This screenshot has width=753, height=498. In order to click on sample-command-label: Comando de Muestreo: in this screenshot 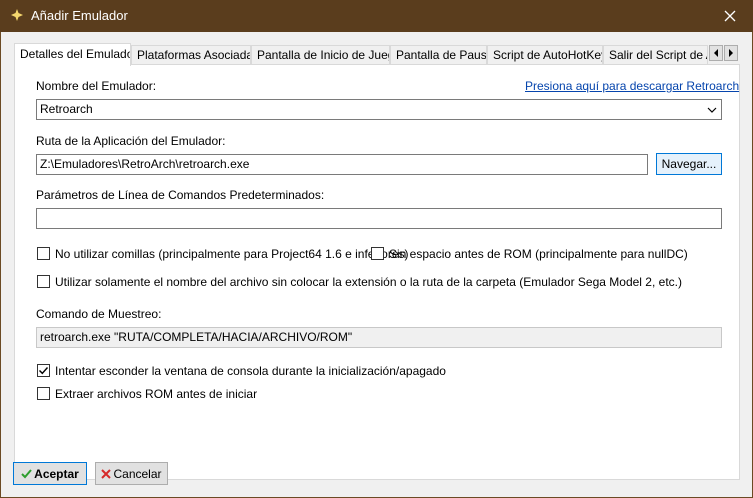, I will do `click(99, 314)`.